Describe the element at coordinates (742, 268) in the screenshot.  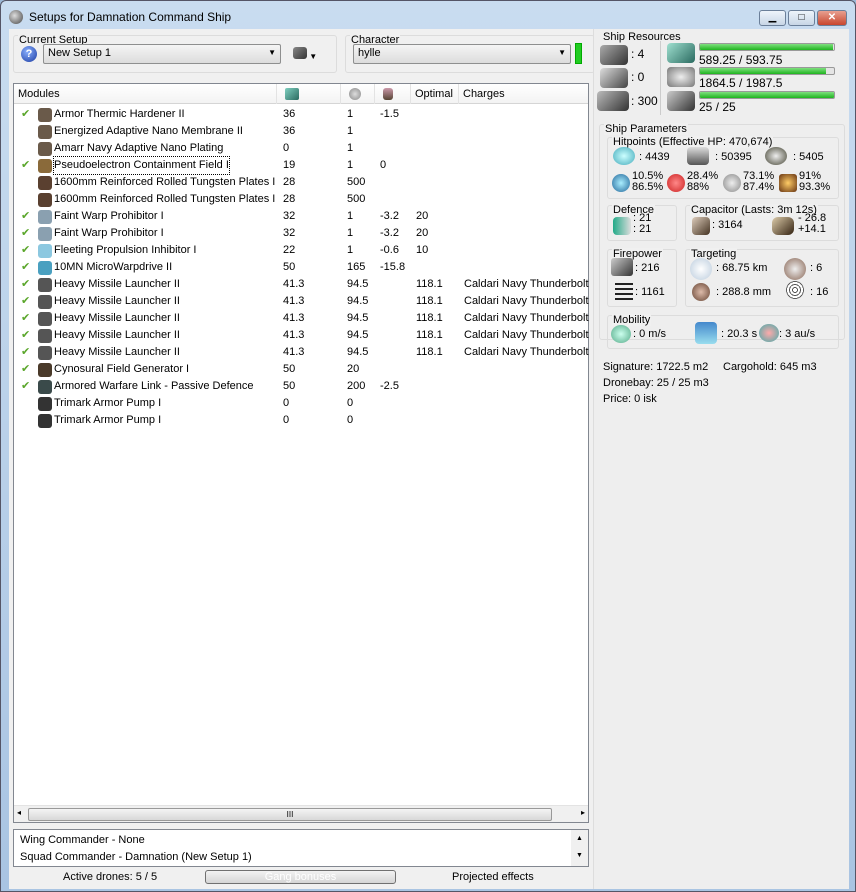
I see `targeting-range: : 68.75 km` at that location.